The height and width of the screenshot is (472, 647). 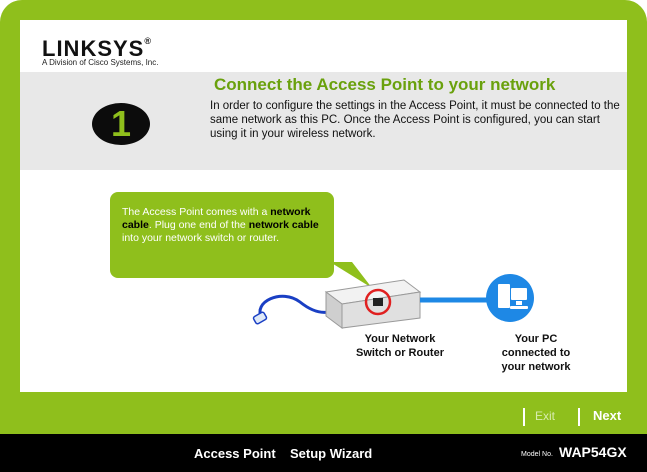 I want to click on exit-button: Exit, so click(x=545, y=416).